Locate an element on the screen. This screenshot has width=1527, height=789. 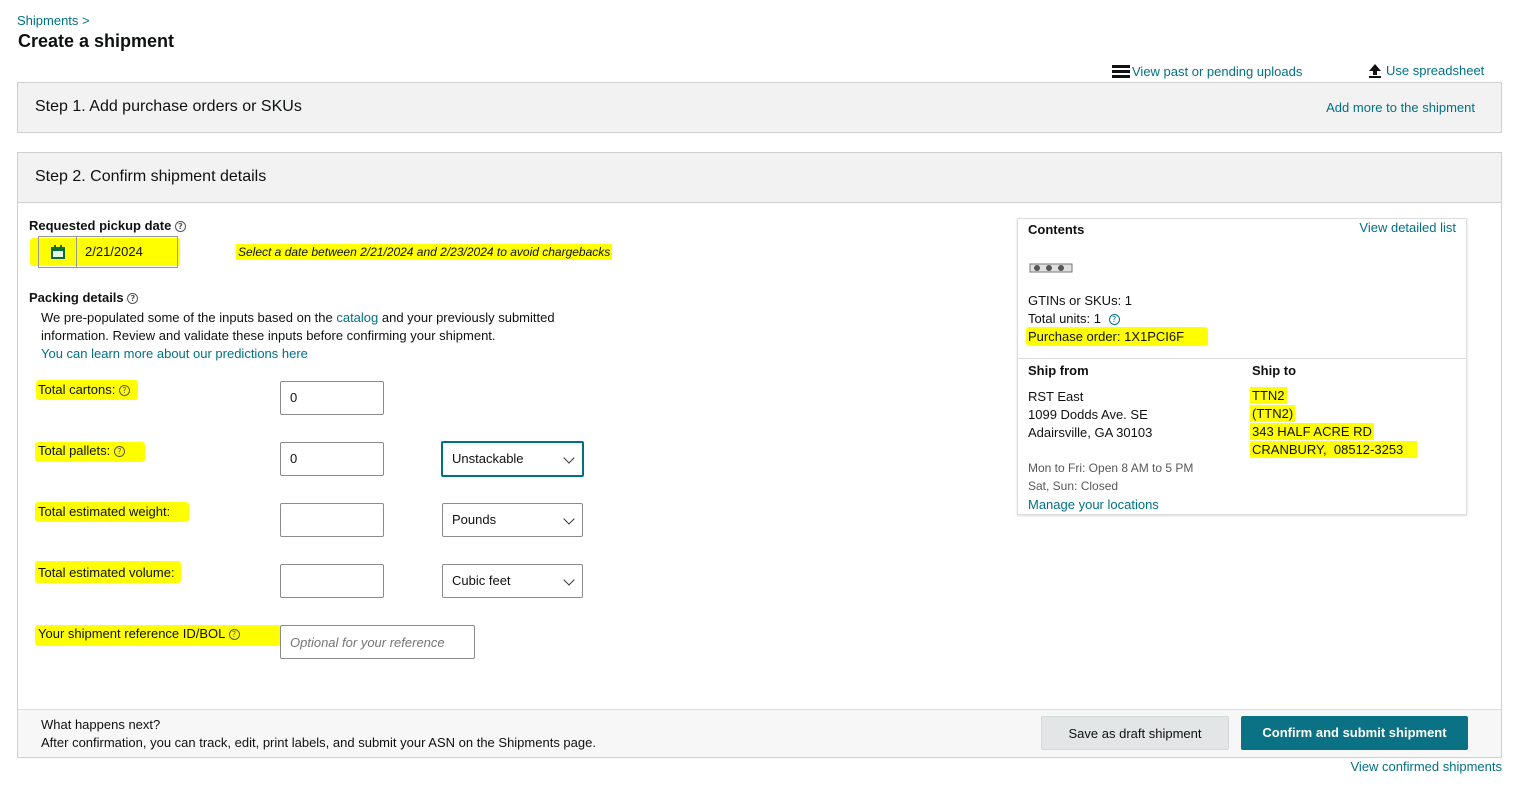
ship-from-name: RST East is located at coordinates (1056, 396).